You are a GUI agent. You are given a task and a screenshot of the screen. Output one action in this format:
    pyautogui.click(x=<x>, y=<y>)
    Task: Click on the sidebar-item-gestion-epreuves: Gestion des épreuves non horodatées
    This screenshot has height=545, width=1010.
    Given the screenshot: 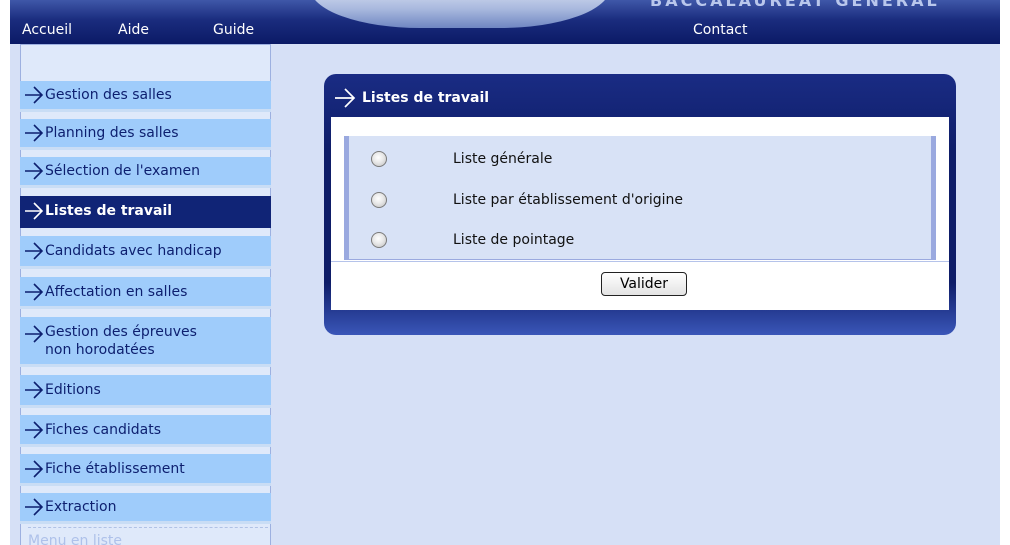 What is the action you would take?
    pyautogui.click(x=145, y=342)
    